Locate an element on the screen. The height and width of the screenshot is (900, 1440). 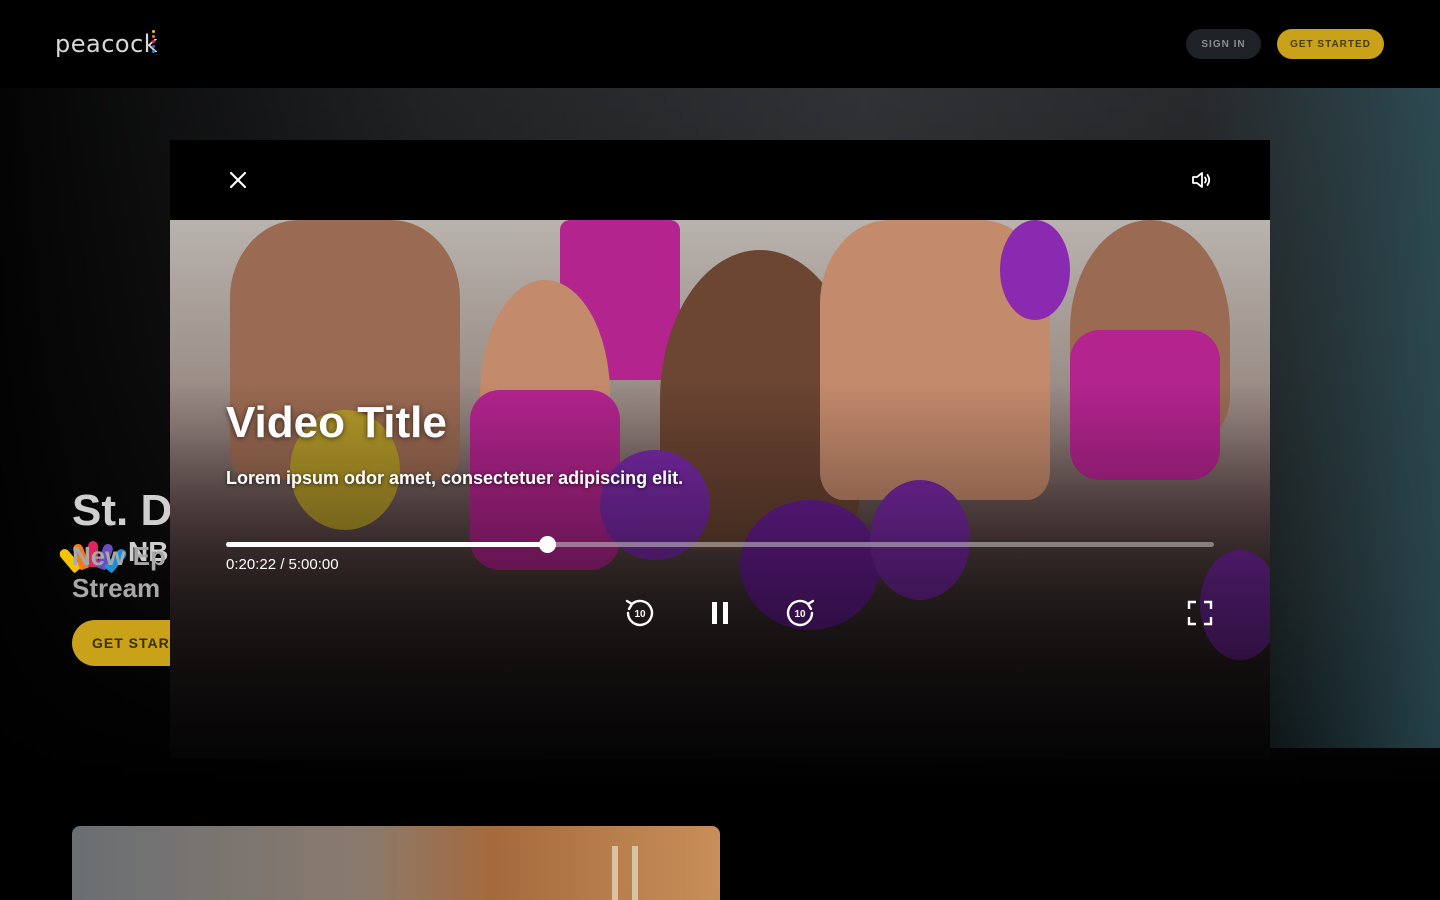
forward-10-icon: 10 is located at coordinates (800, 613).